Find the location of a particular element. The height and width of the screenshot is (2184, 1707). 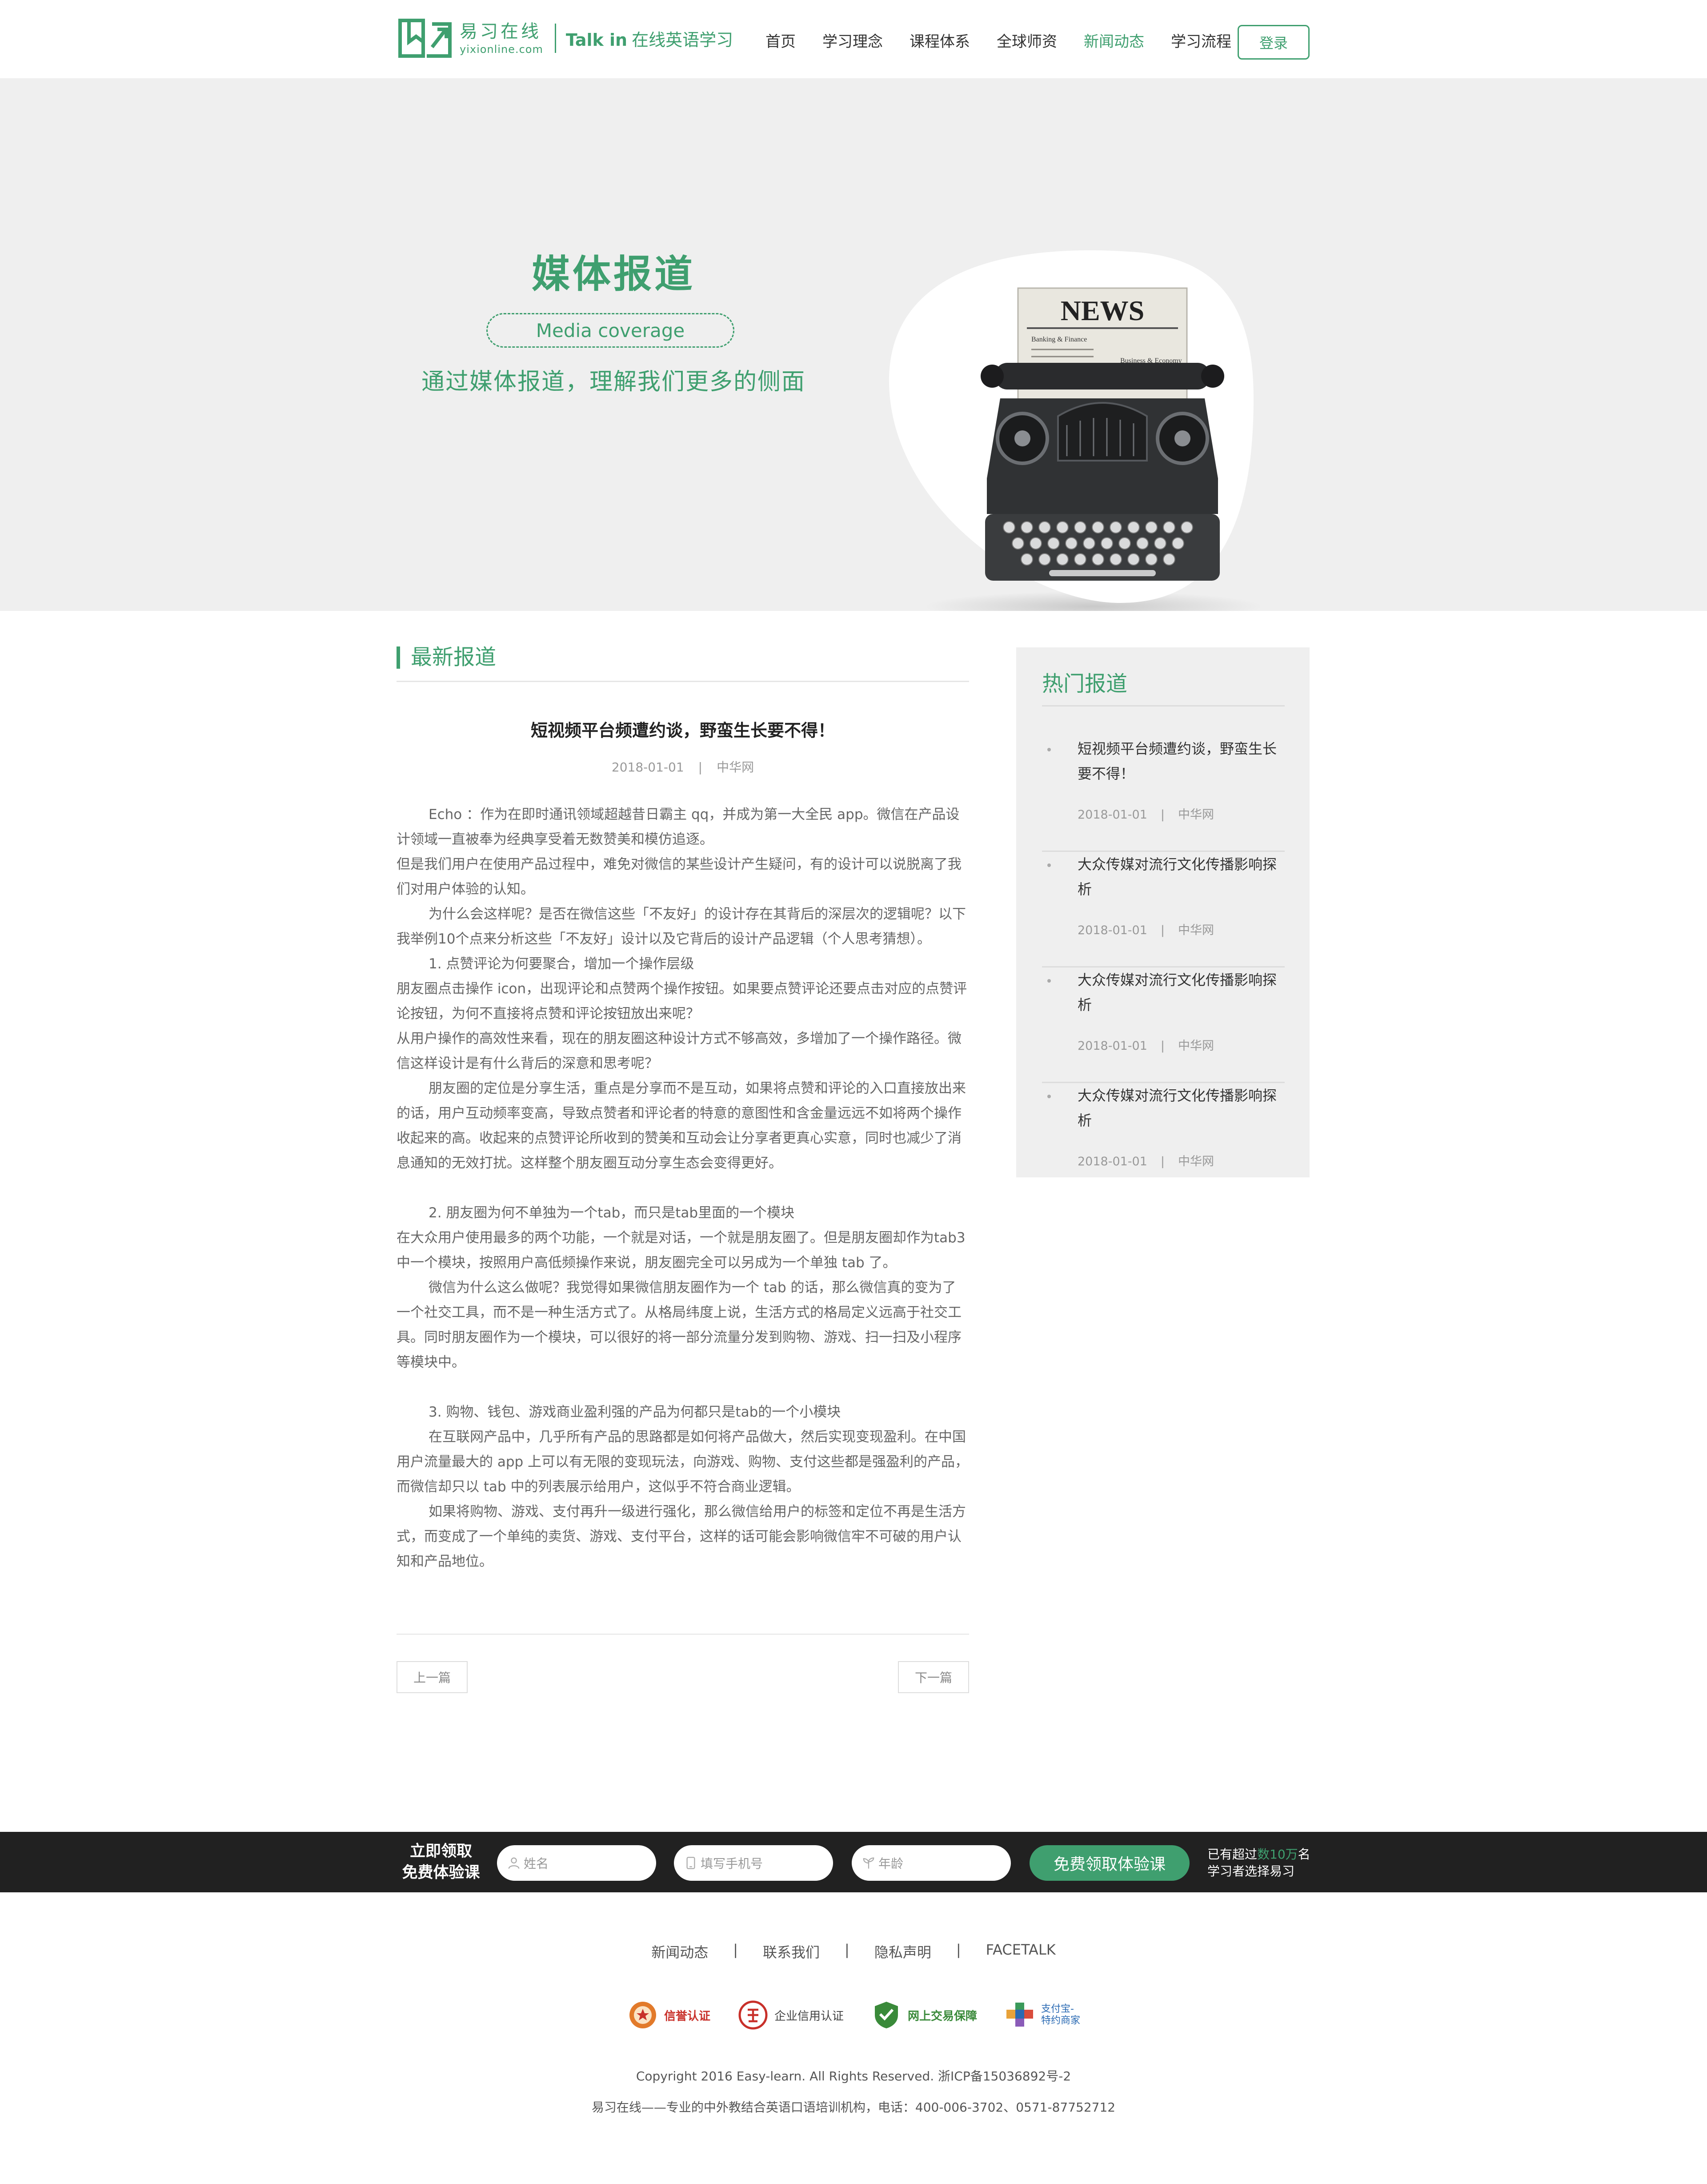

brand-domain: yixionline.com is located at coordinates (501, 49).